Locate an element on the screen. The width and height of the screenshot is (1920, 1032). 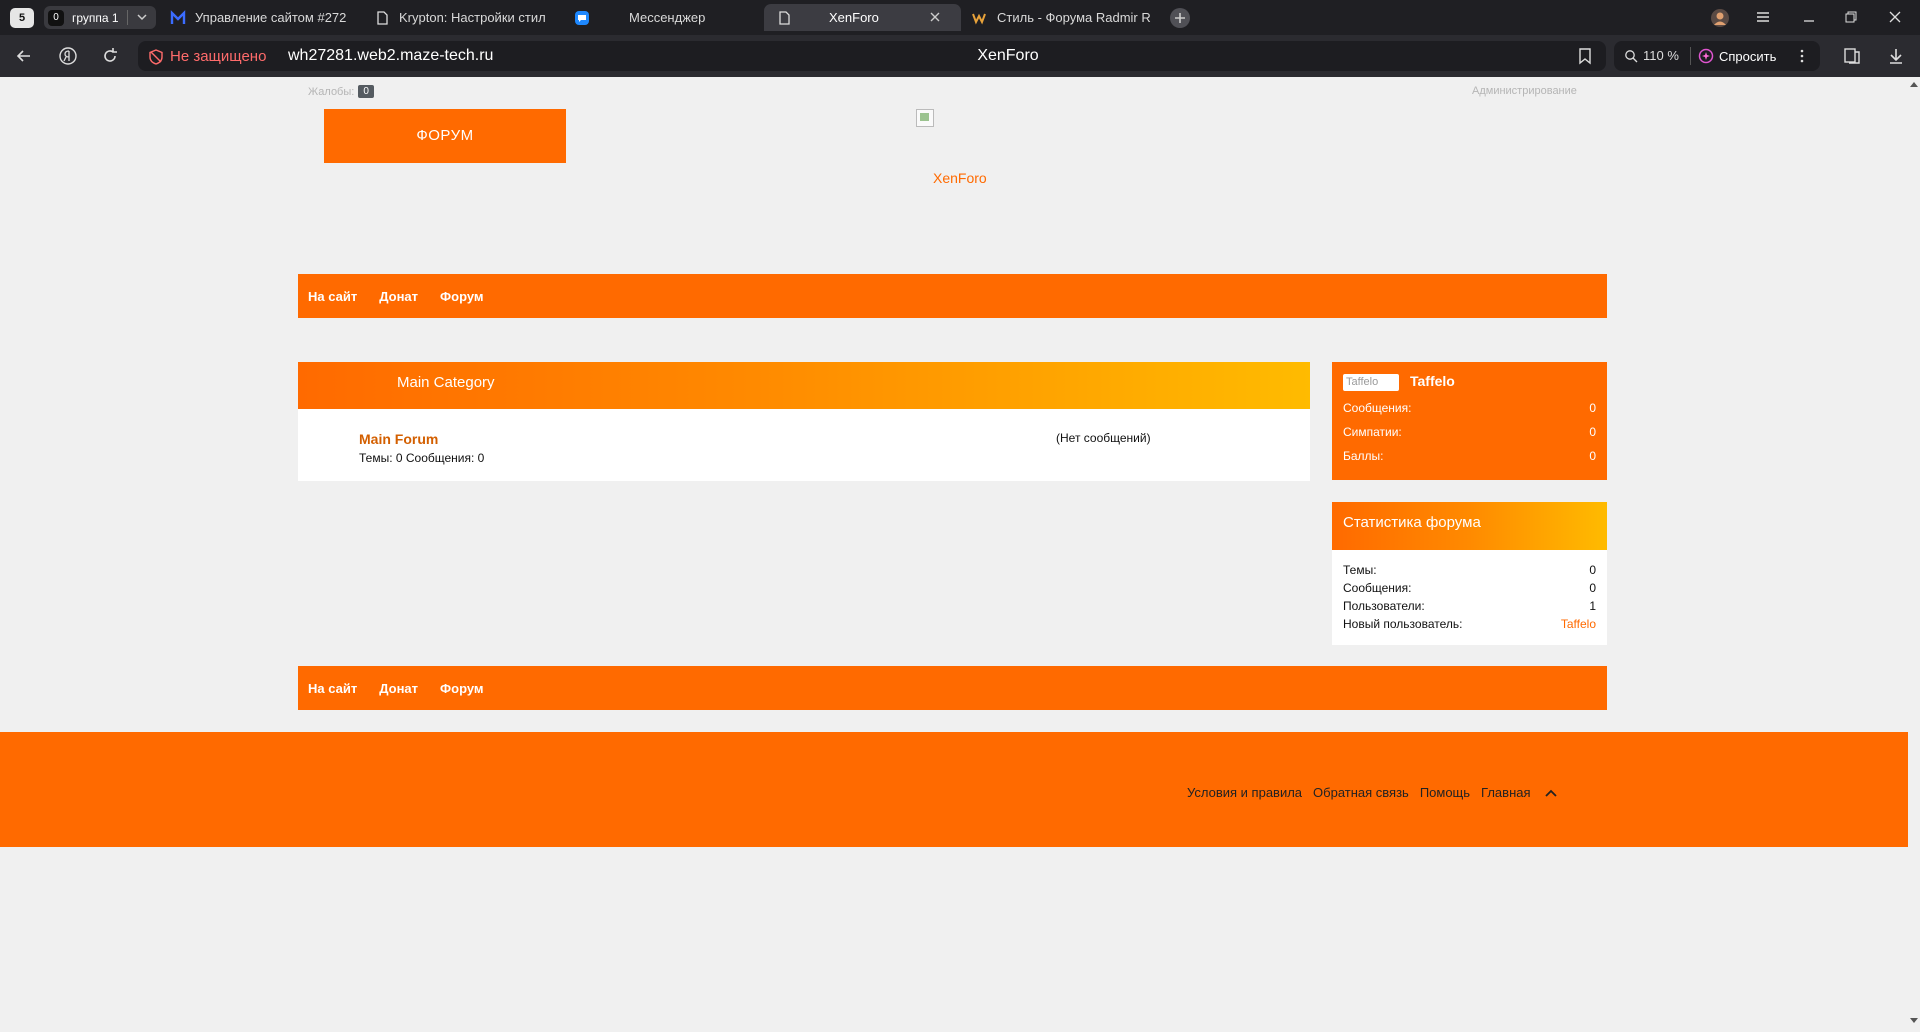
broken-image-icon is located at coordinates (925, 118).